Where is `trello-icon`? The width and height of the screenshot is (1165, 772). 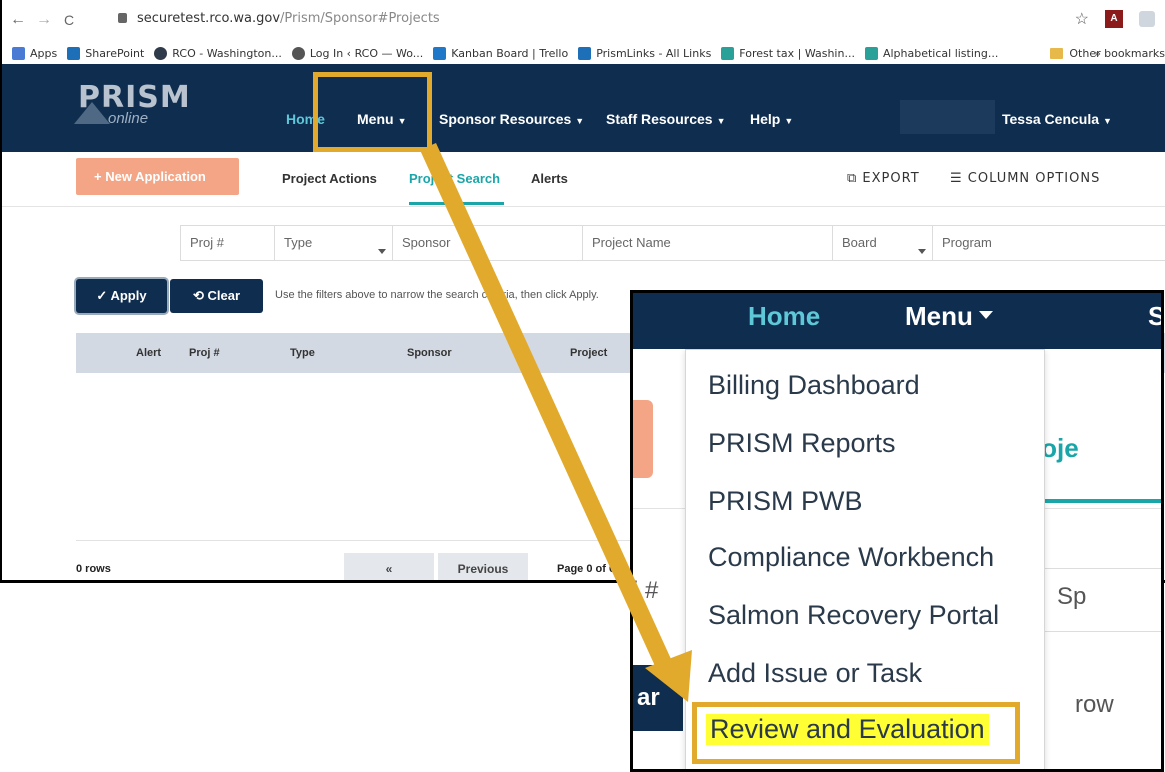 trello-icon is located at coordinates (440, 53).